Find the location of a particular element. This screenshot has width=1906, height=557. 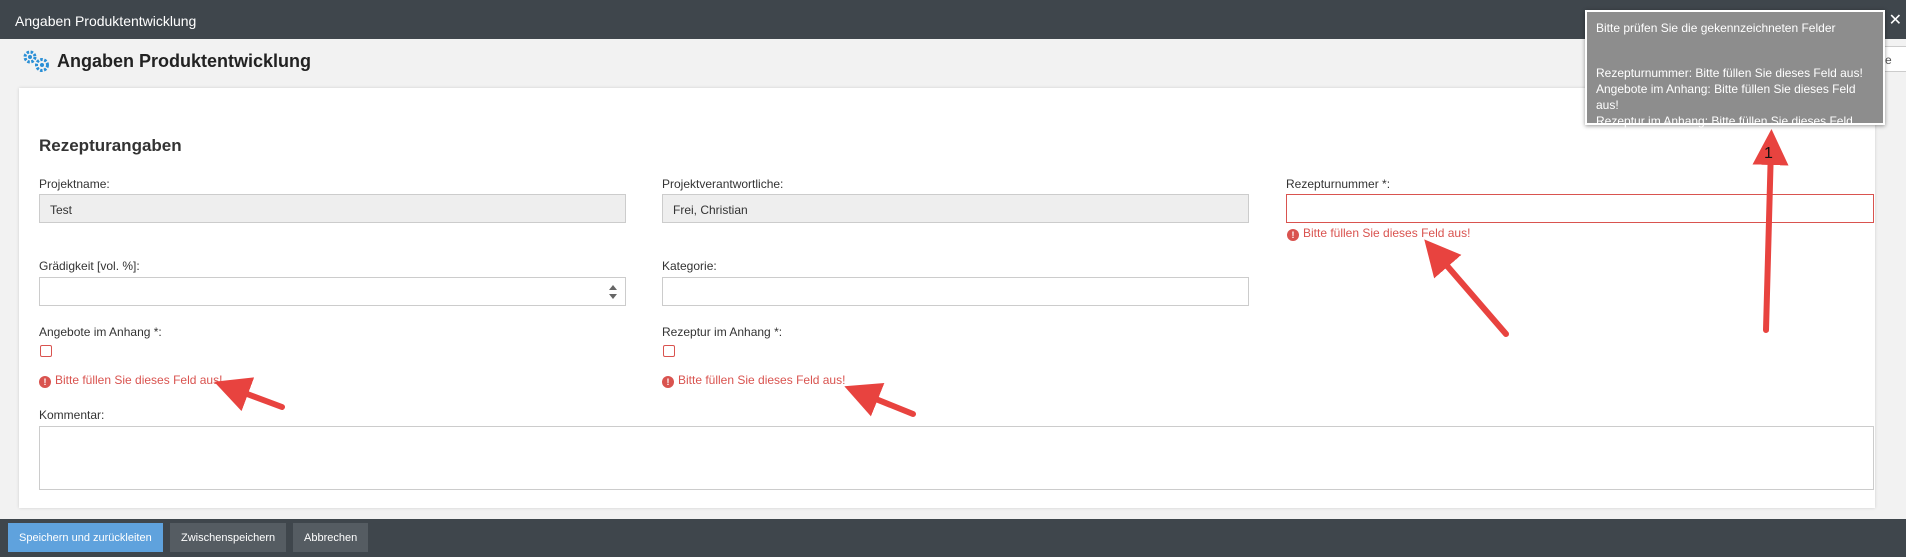

rezeptur-anhang-error: ! Bitte füllen Sie dieses Feld aus! is located at coordinates (753, 380).